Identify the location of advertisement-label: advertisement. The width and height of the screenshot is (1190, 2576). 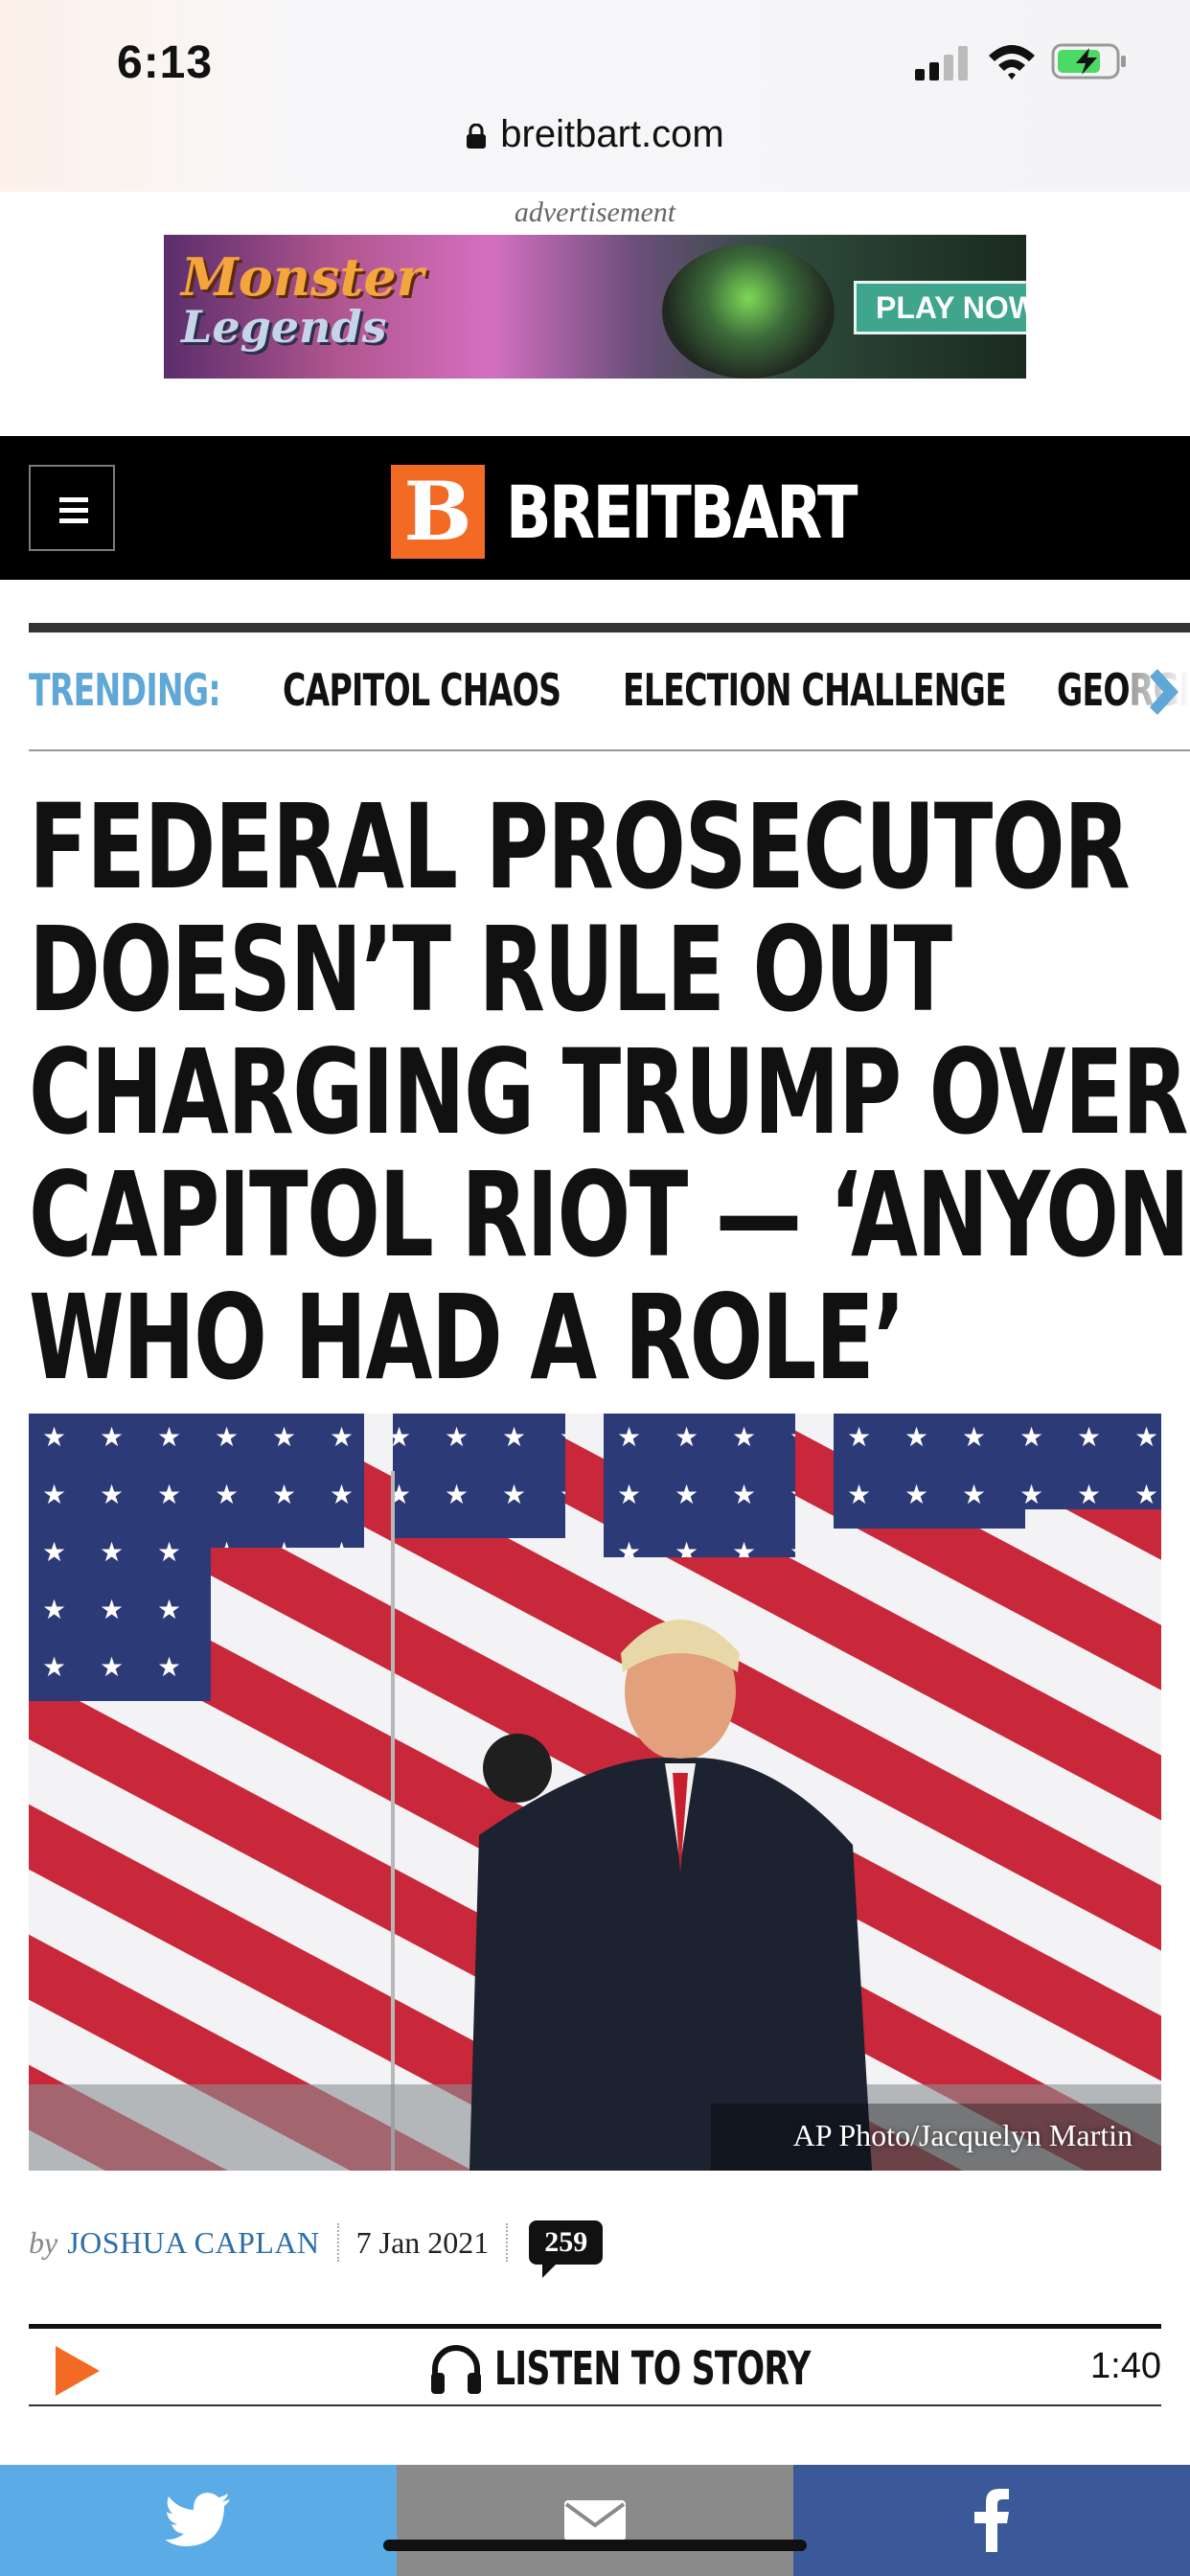
(595, 212).